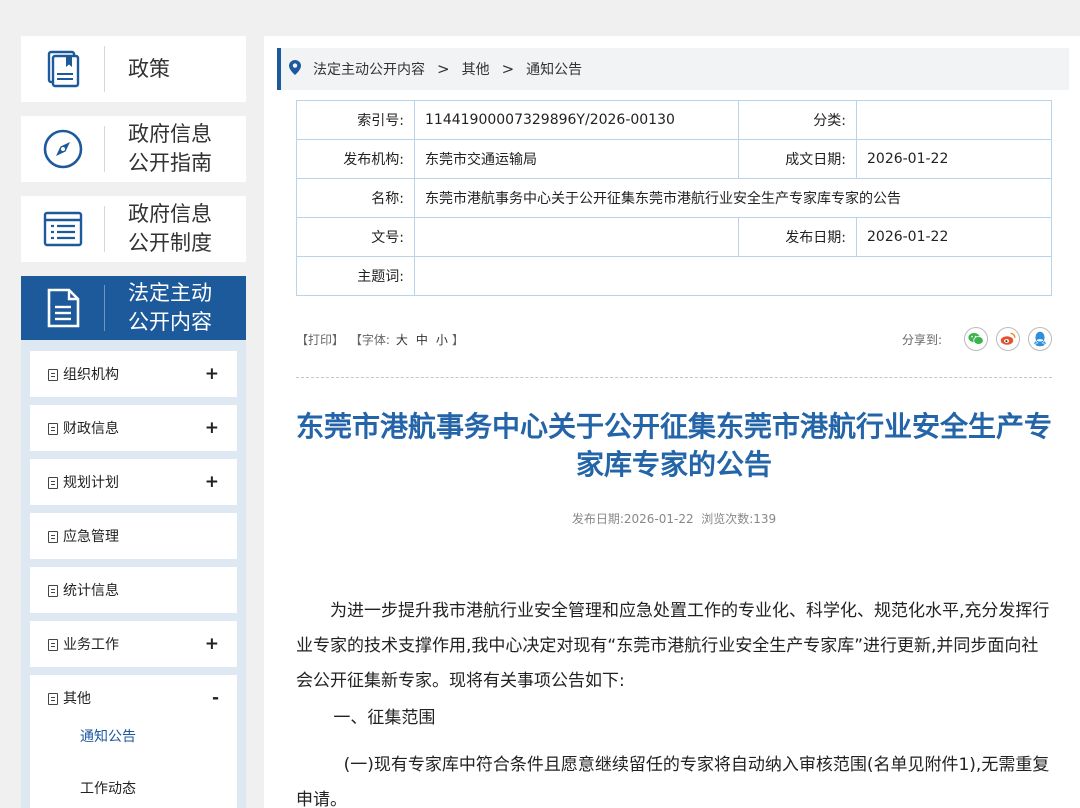  What do you see at coordinates (797, 237) in the screenshot?
I see `published-date-label: 发布日期:` at bounding box center [797, 237].